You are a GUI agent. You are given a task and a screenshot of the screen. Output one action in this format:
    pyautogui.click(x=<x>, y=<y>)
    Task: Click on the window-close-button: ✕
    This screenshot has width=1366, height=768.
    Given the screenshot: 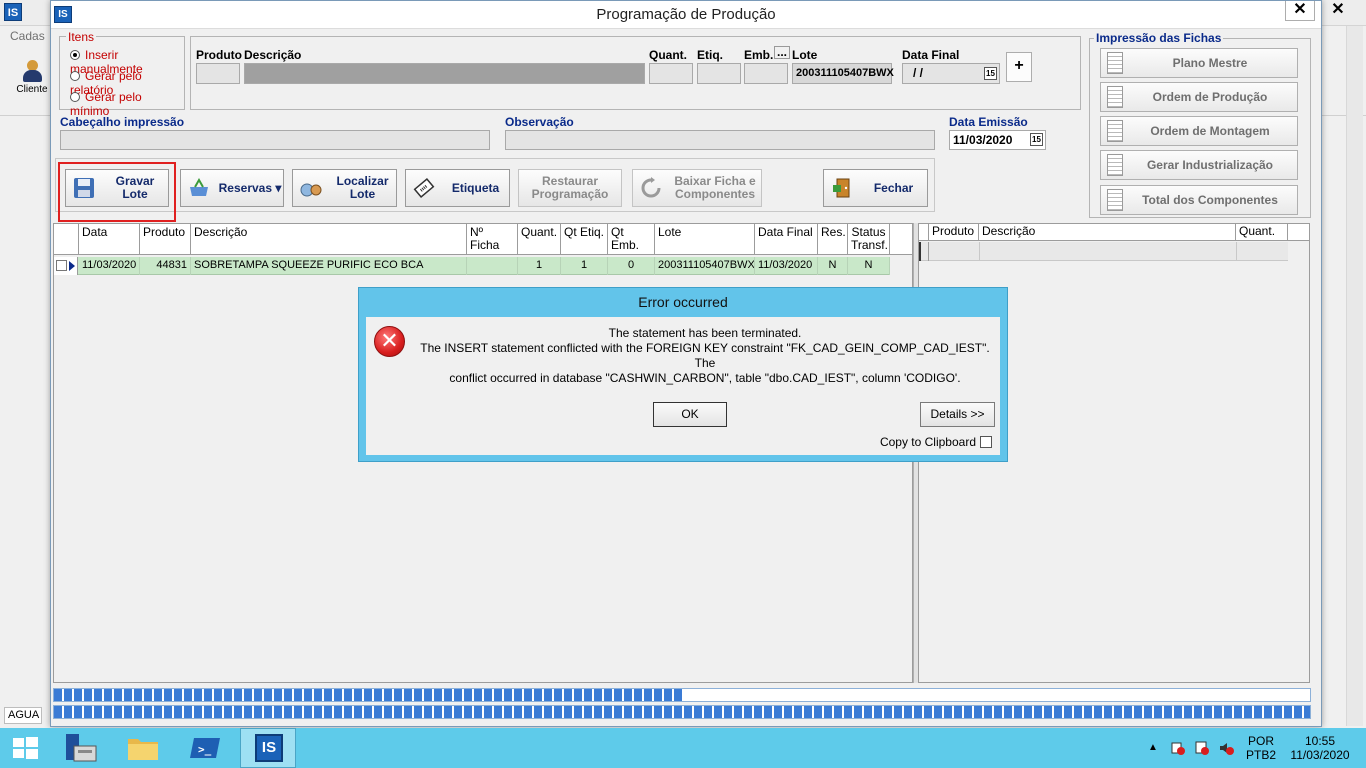 What is the action you would take?
    pyautogui.click(x=1300, y=11)
    